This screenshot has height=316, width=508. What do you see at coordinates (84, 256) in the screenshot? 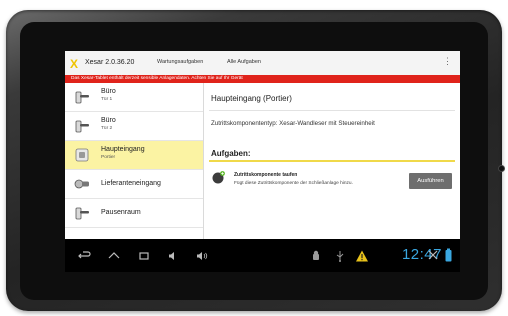
I see `back-icon` at bounding box center [84, 256].